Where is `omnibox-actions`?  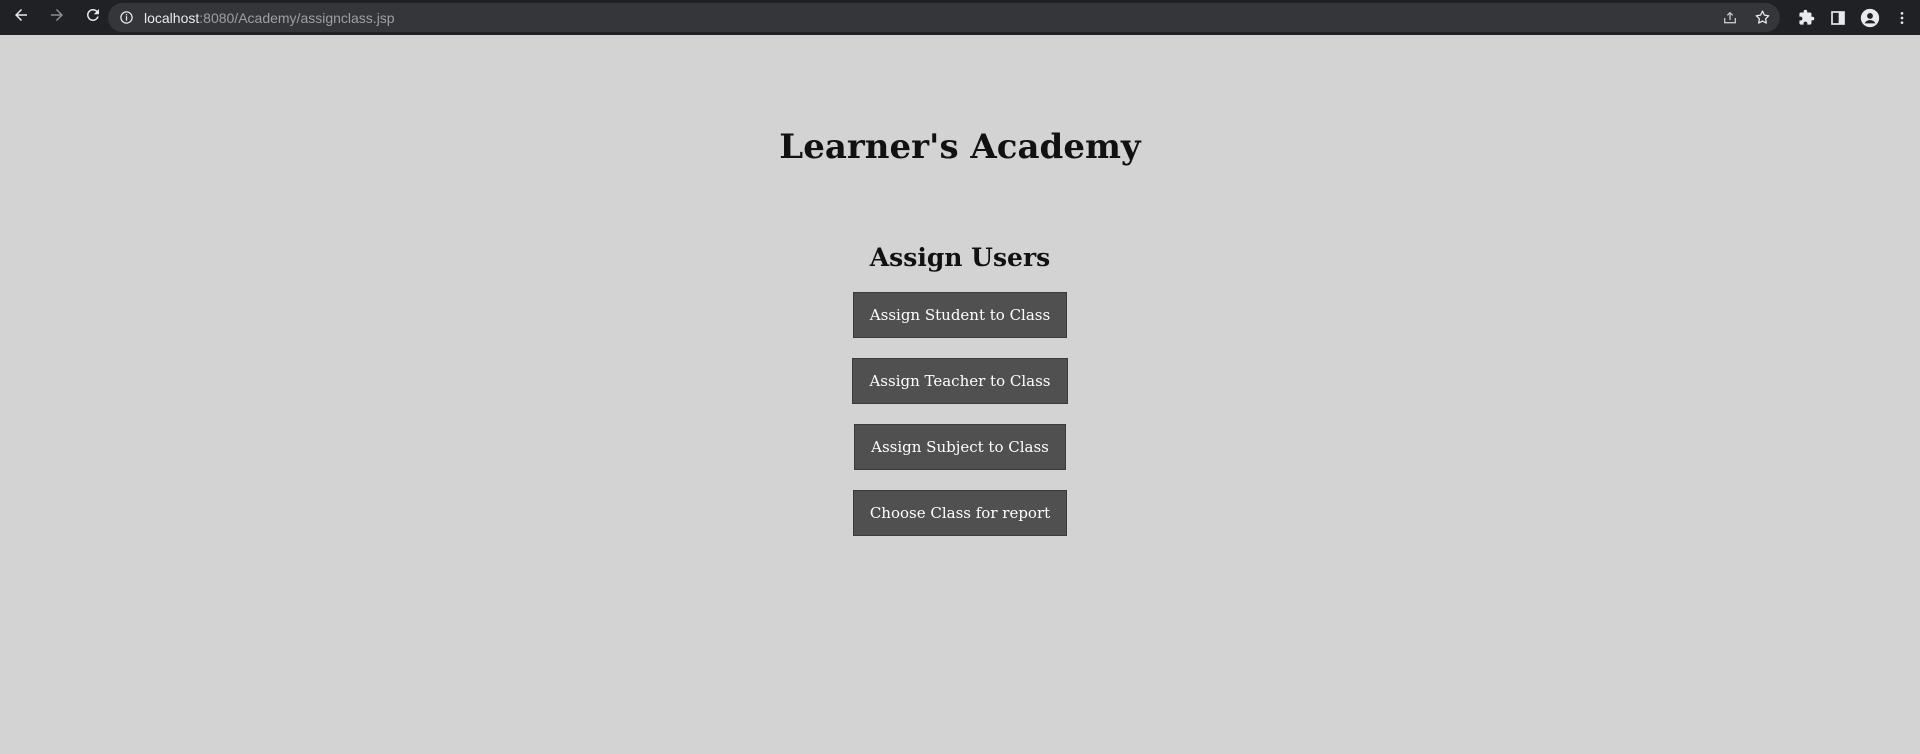 omnibox-actions is located at coordinates (1746, 17).